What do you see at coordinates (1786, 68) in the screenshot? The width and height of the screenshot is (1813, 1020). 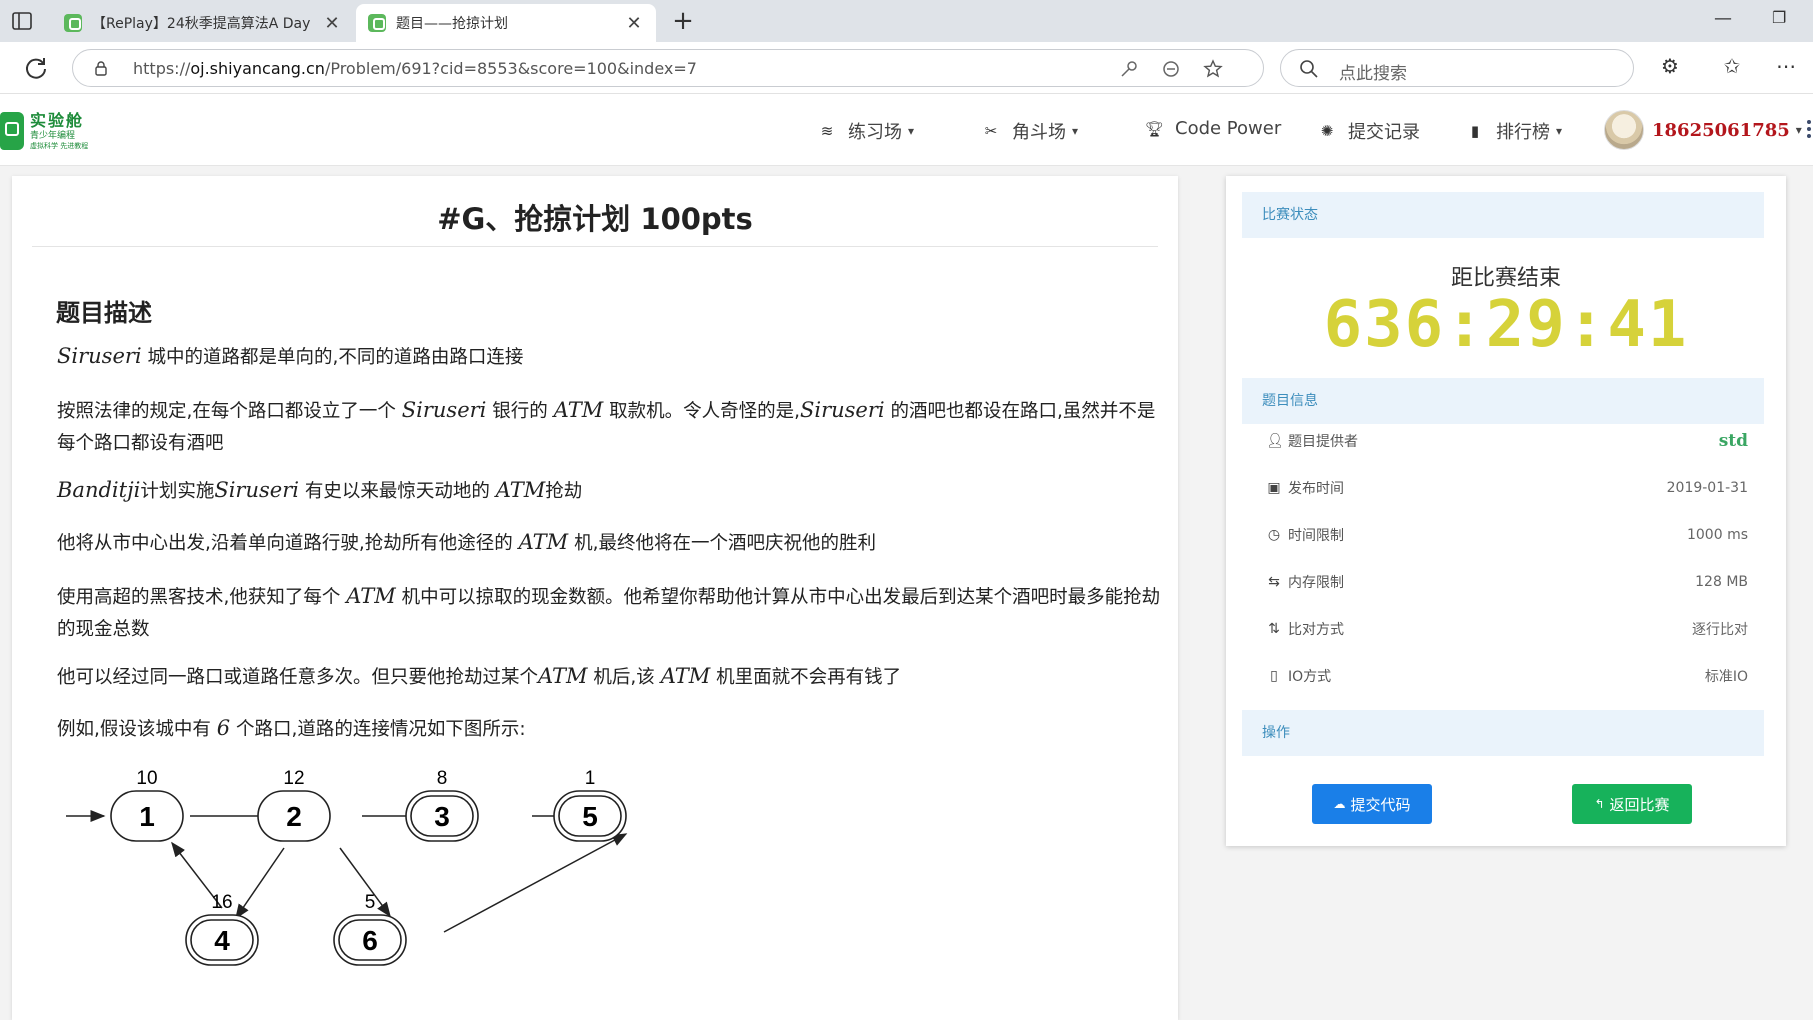 I see `more-options-icon: ⋯` at bounding box center [1786, 68].